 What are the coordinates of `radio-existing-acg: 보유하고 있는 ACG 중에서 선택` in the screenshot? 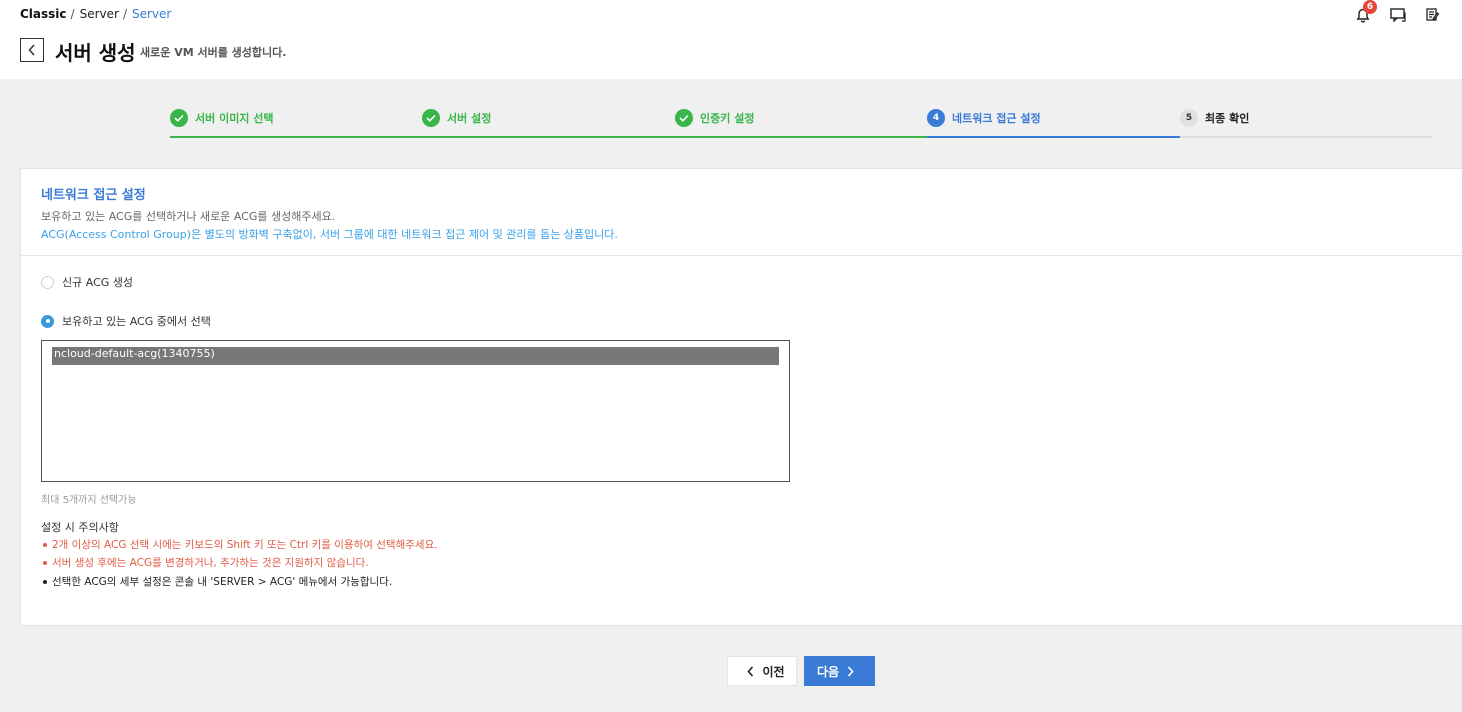 It's located at (126, 321).